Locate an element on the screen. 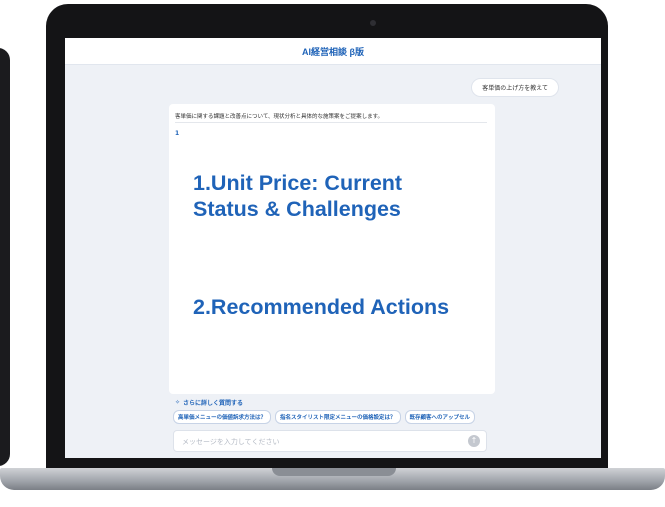  message-composer: ↑ is located at coordinates (330, 441).